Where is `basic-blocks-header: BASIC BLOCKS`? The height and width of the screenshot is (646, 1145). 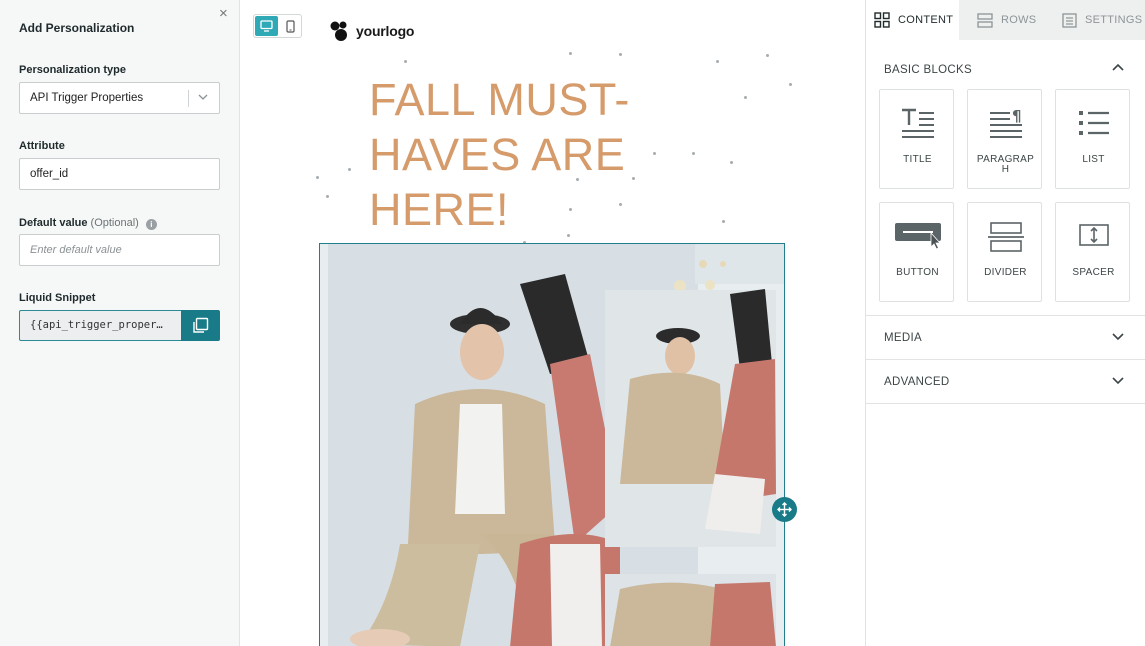
basic-blocks-header: BASIC BLOCKS is located at coordinates (1005, 70).